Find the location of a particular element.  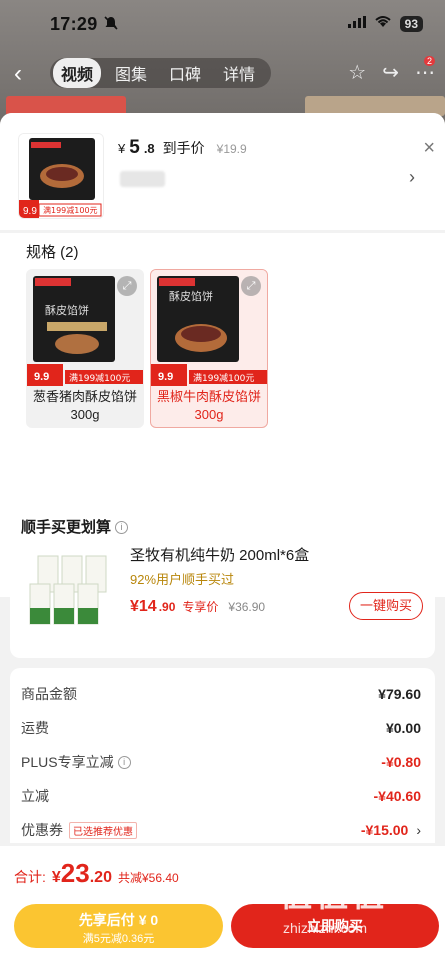

status-bar: 17:29 93 is located at coordinates (222, 24).